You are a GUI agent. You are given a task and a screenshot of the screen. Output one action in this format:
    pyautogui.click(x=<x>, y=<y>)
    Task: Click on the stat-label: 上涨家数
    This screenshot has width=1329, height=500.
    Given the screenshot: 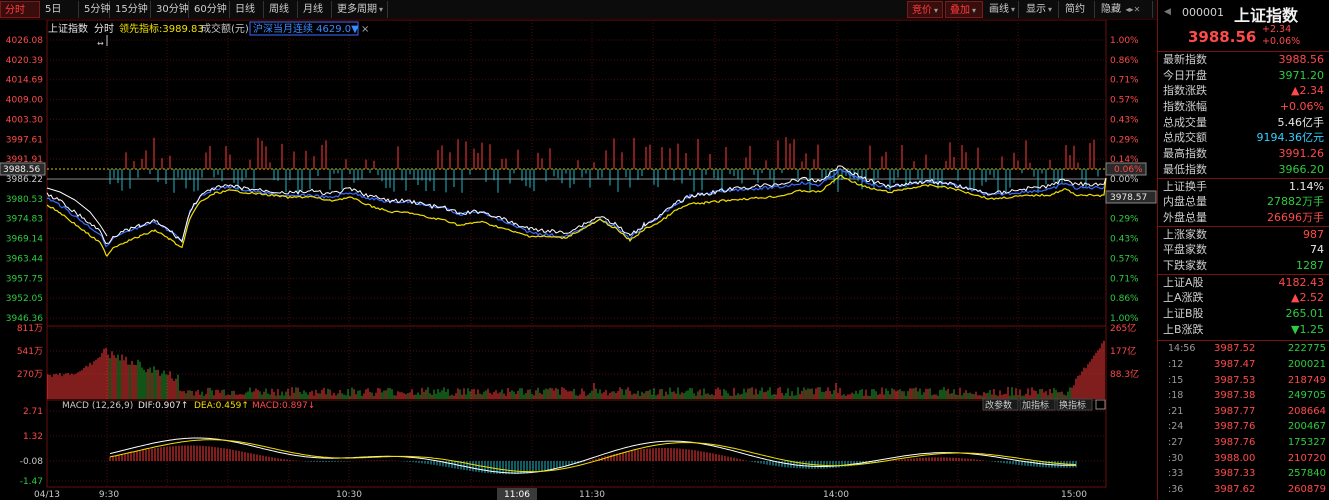 What is the action you would take?
    pyautogui.click(x=1185, y=234)
    